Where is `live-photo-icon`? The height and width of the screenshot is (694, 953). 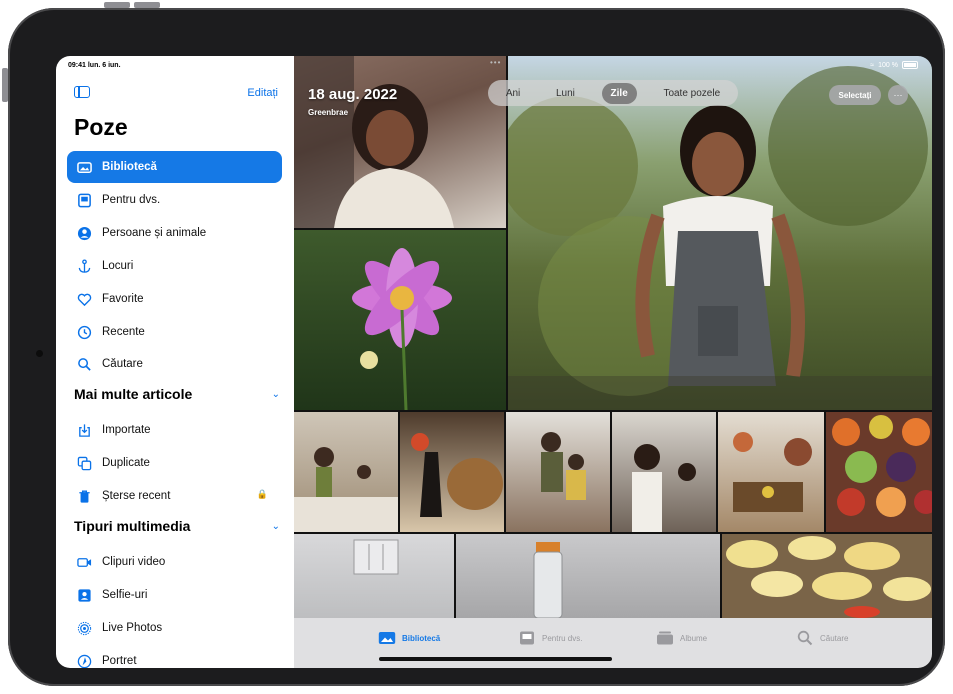
live-photo-icon is located at coordinates (84, 628).